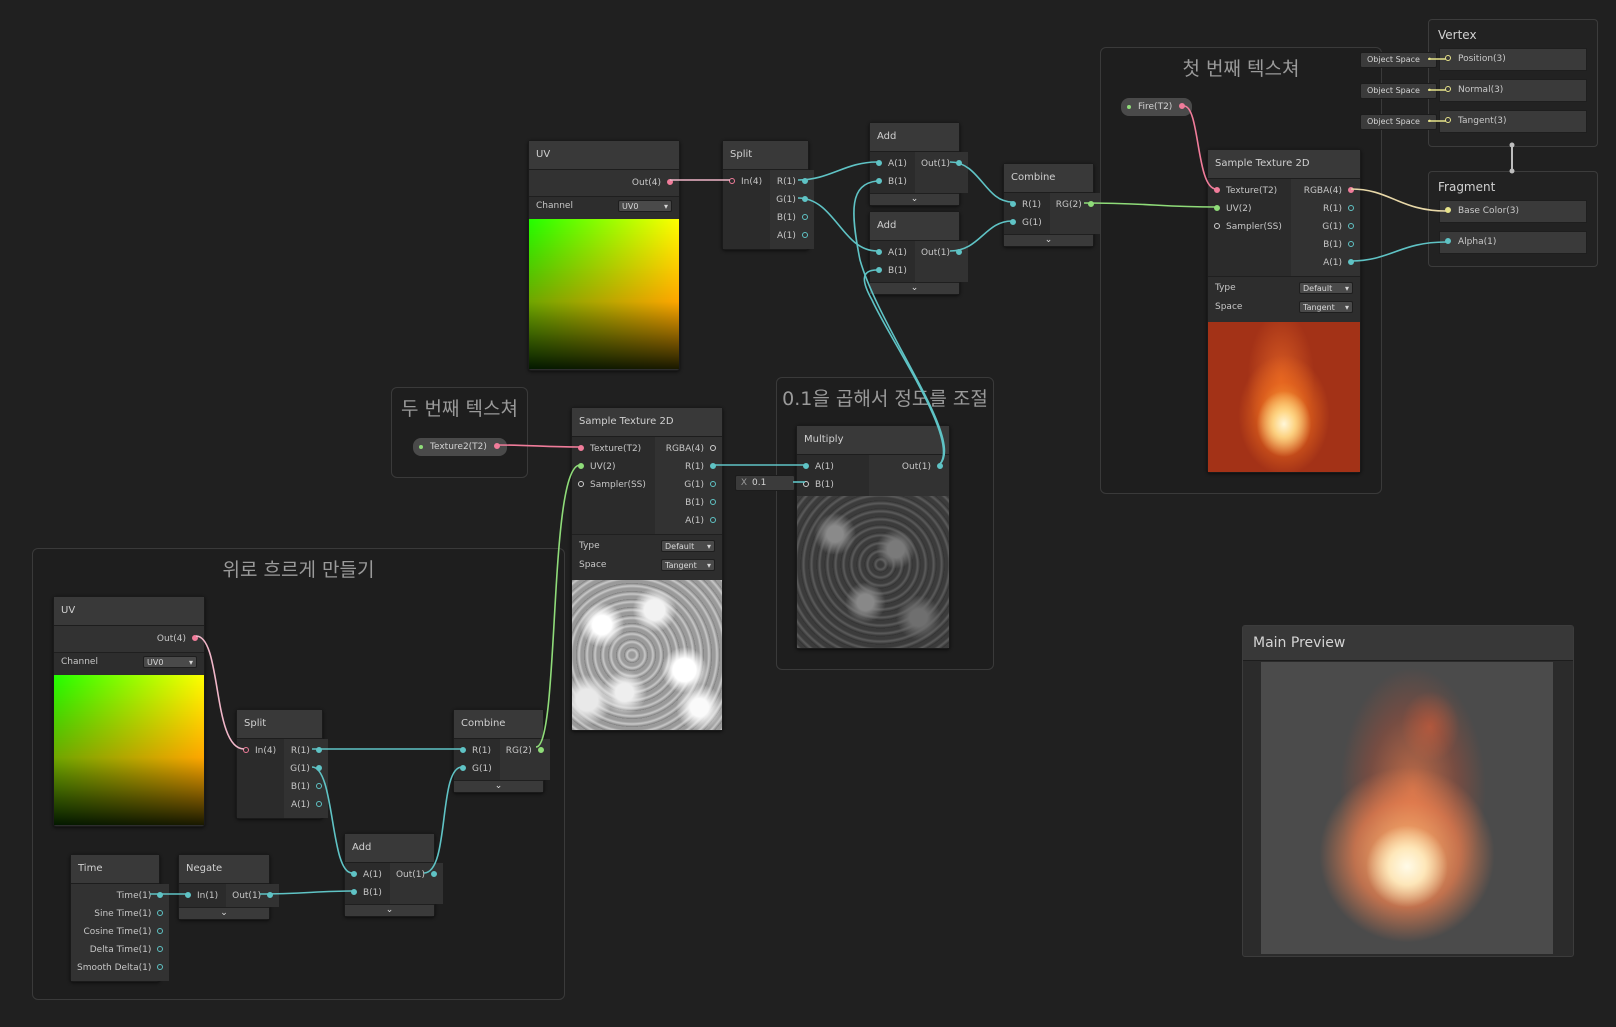 Image resolution: width=1616 pixels, height=1027 pixels. I want to click on multiply-b-input: X 0.1, so click(765, 483).